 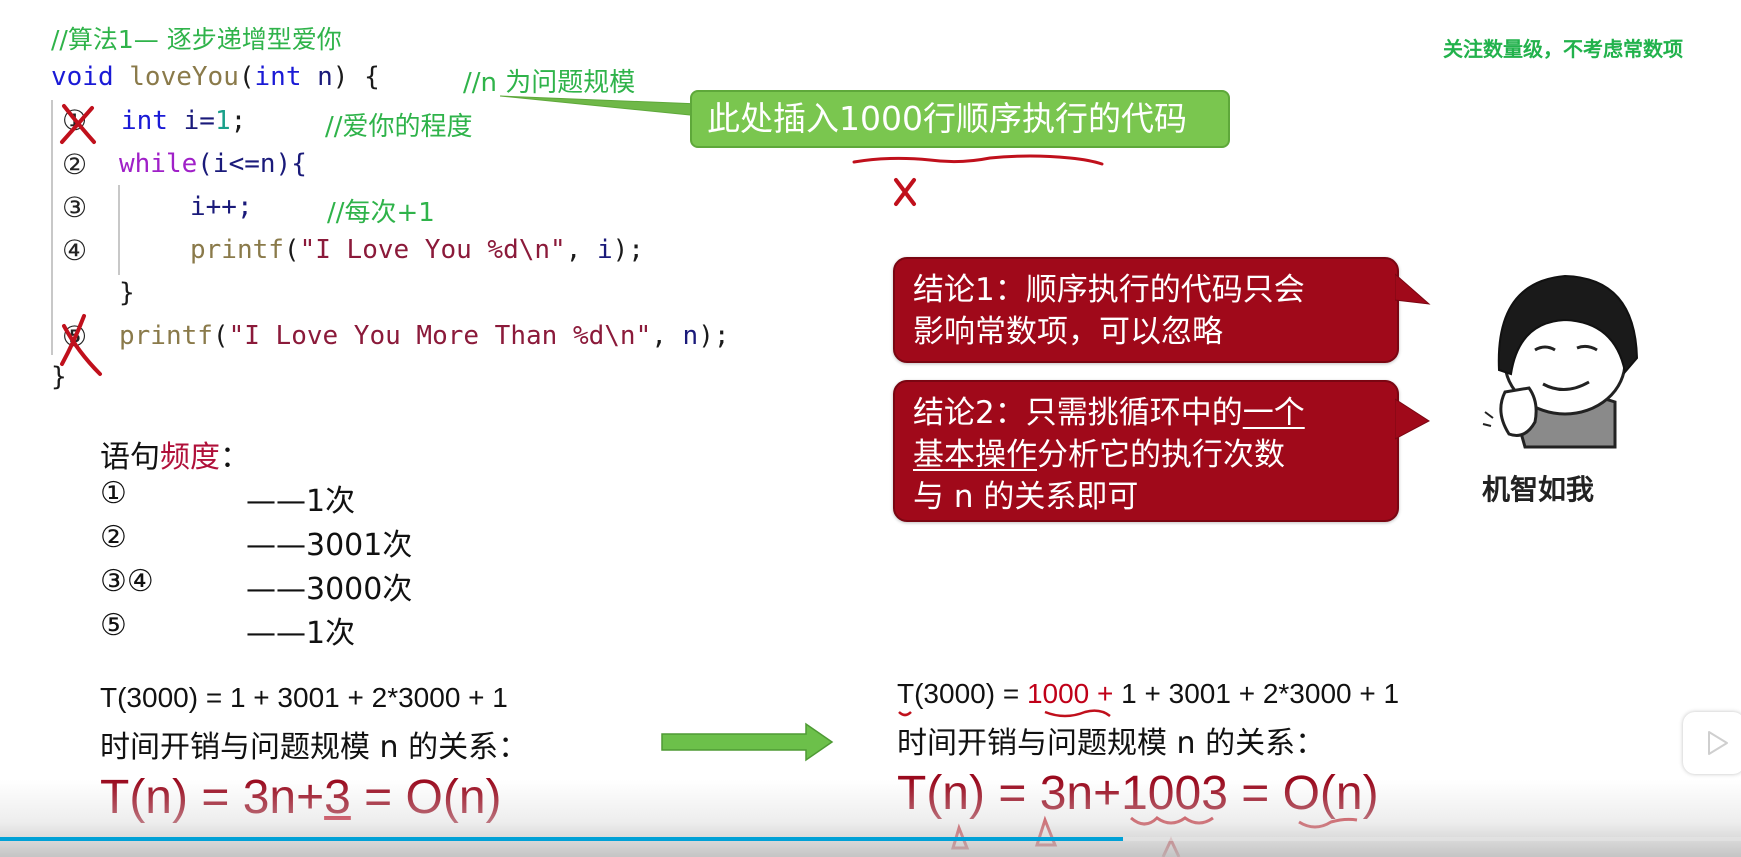 I want to click on video-progress-fill, so click(x=561, y=839).